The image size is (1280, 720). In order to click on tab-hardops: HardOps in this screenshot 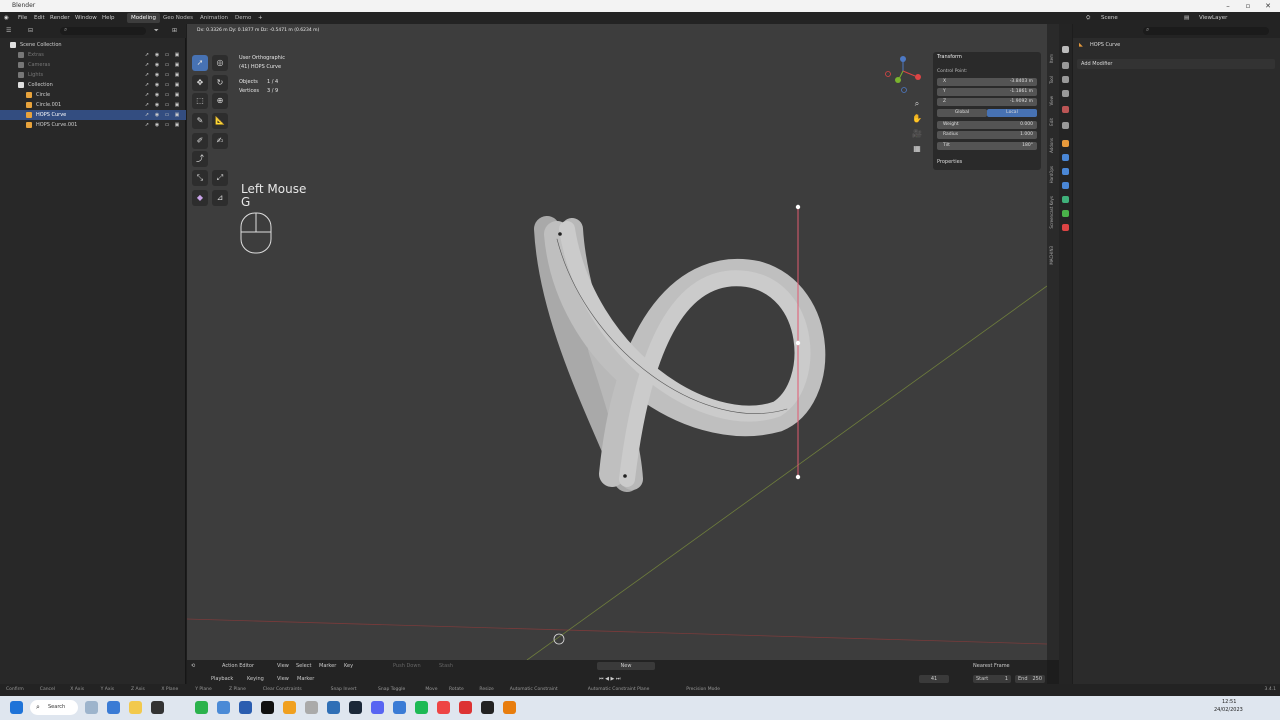, I will do `click(1053, 174)`.